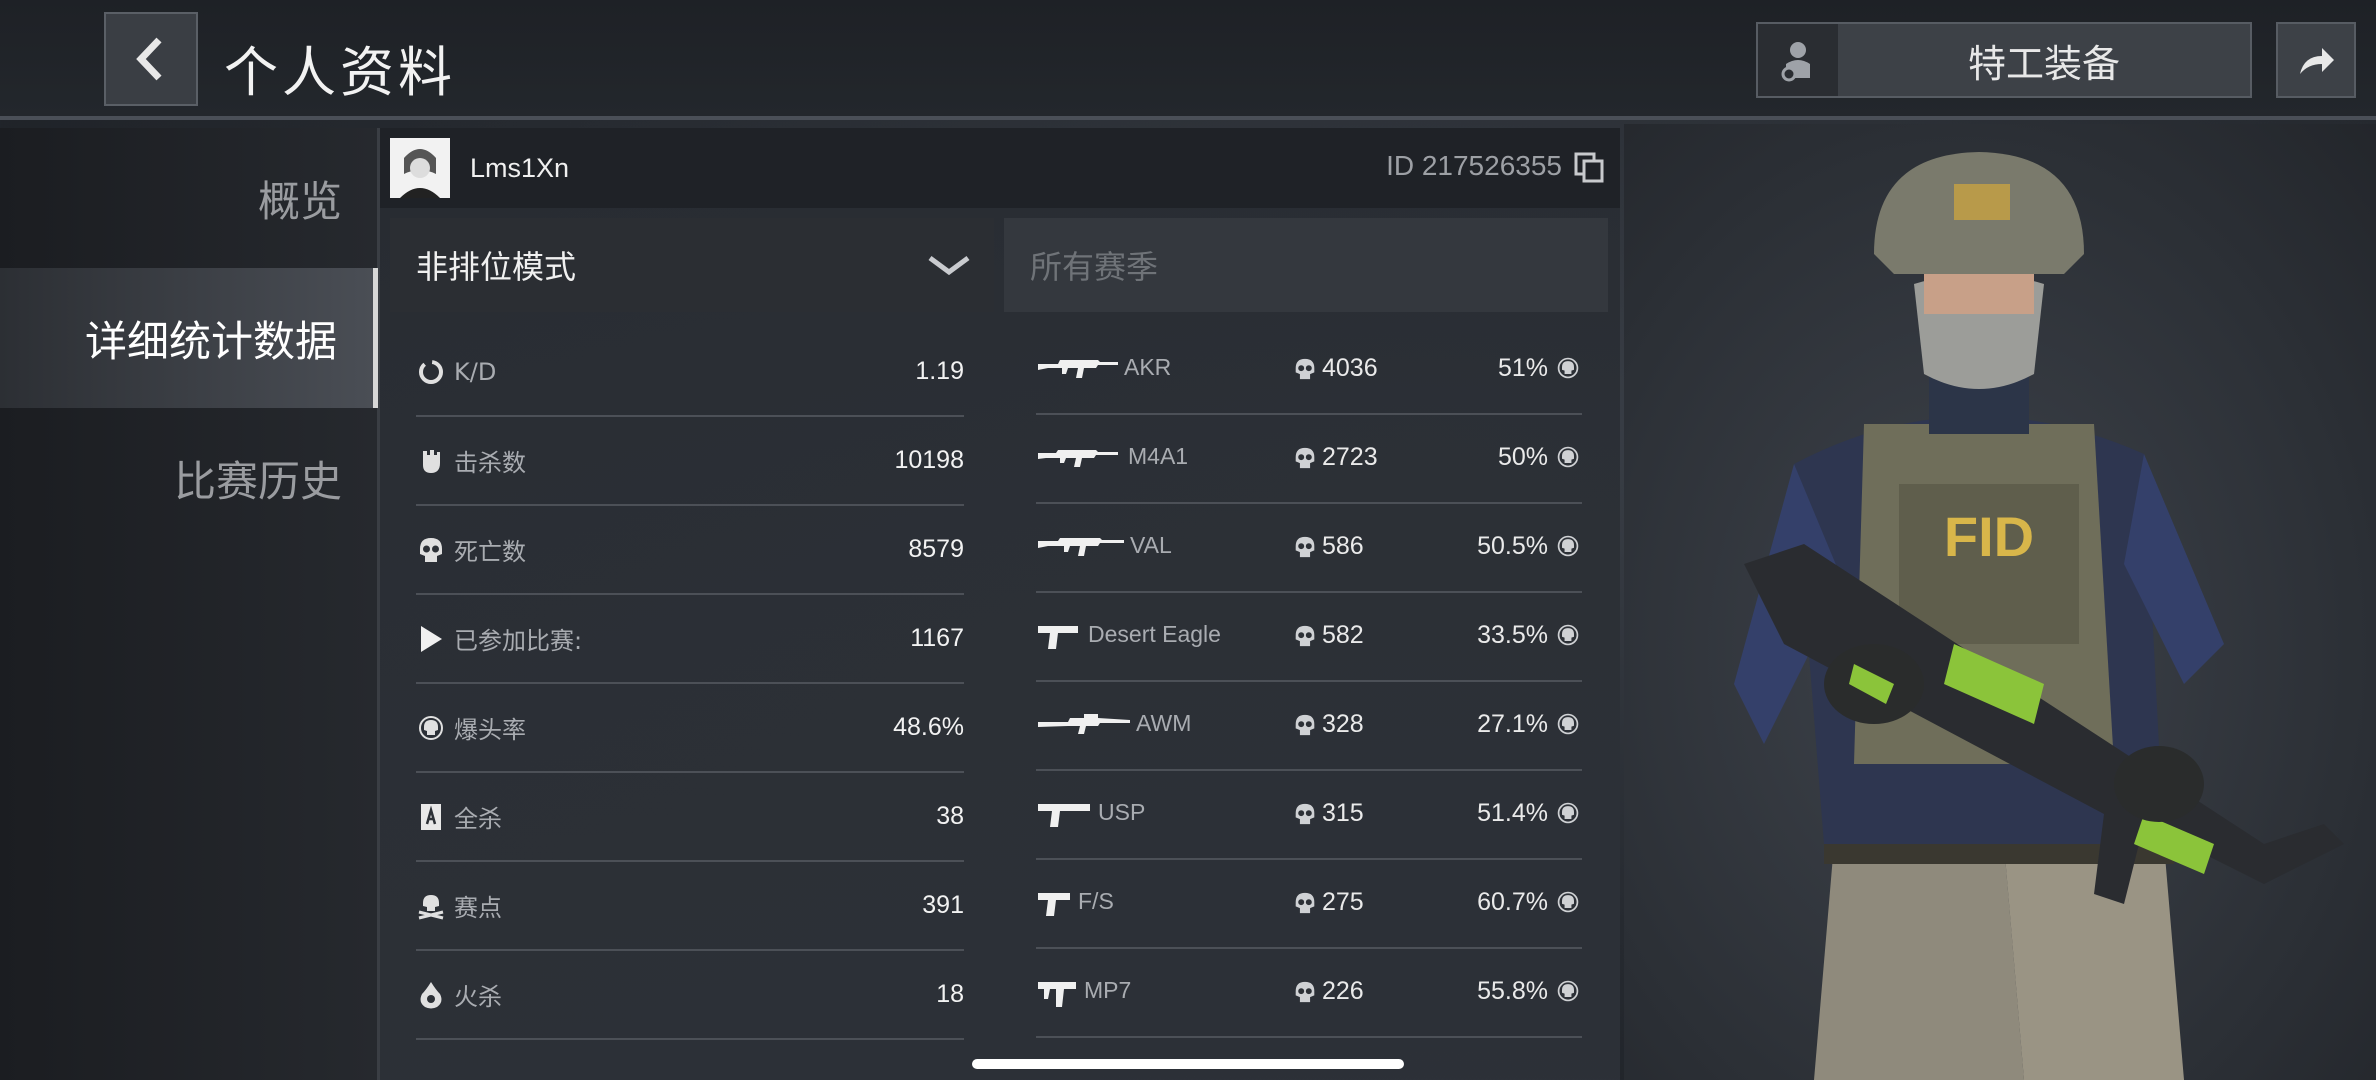  I want to click on match-point-icon, so click(431, 906).